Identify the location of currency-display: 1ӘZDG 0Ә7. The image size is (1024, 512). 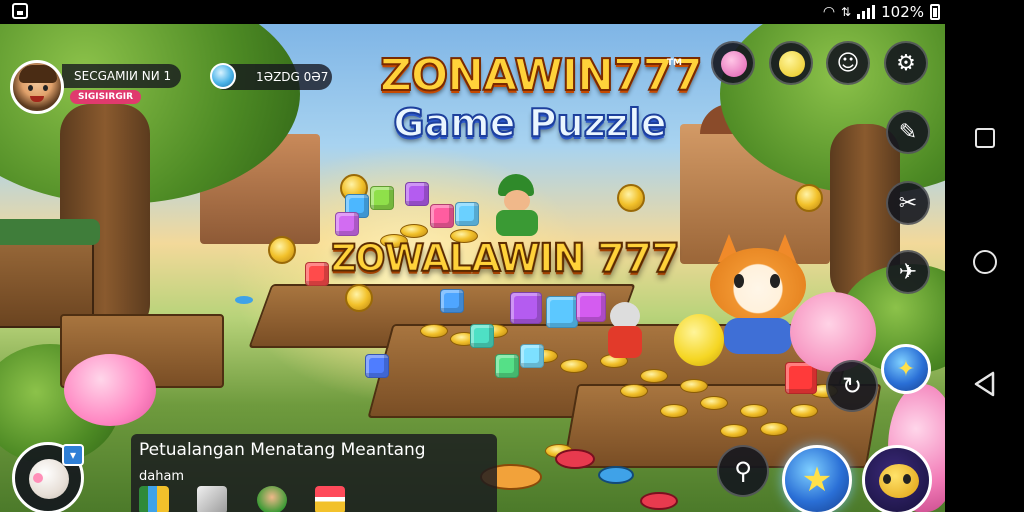
(271, 76).